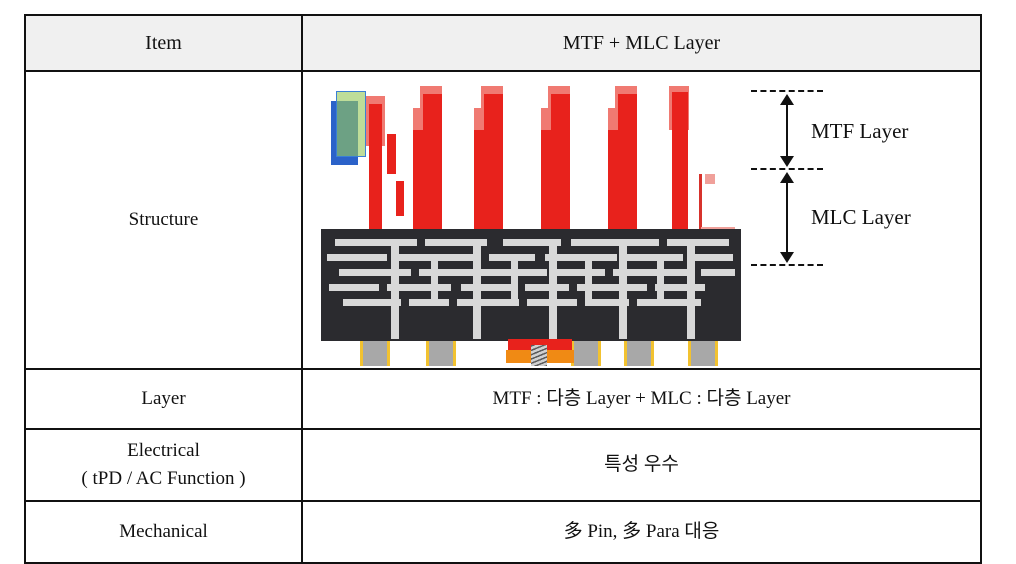  What do you see at coordinates (787, 161) in the screenshot?
I see `mtf-arrow-head-down` at bounding box center [787, 161].